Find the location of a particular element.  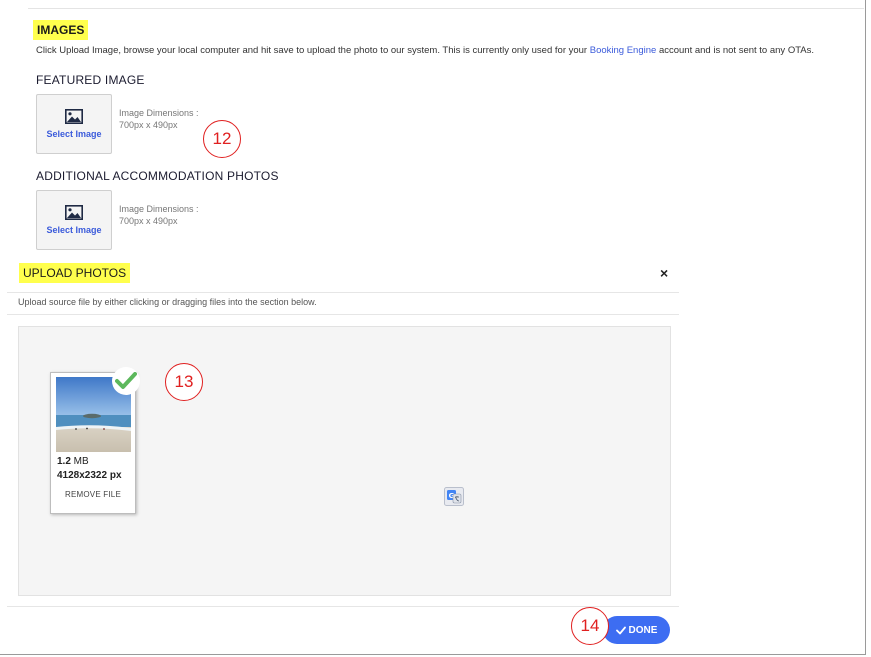

frame-edge-right is located at coordinates (865, 327).